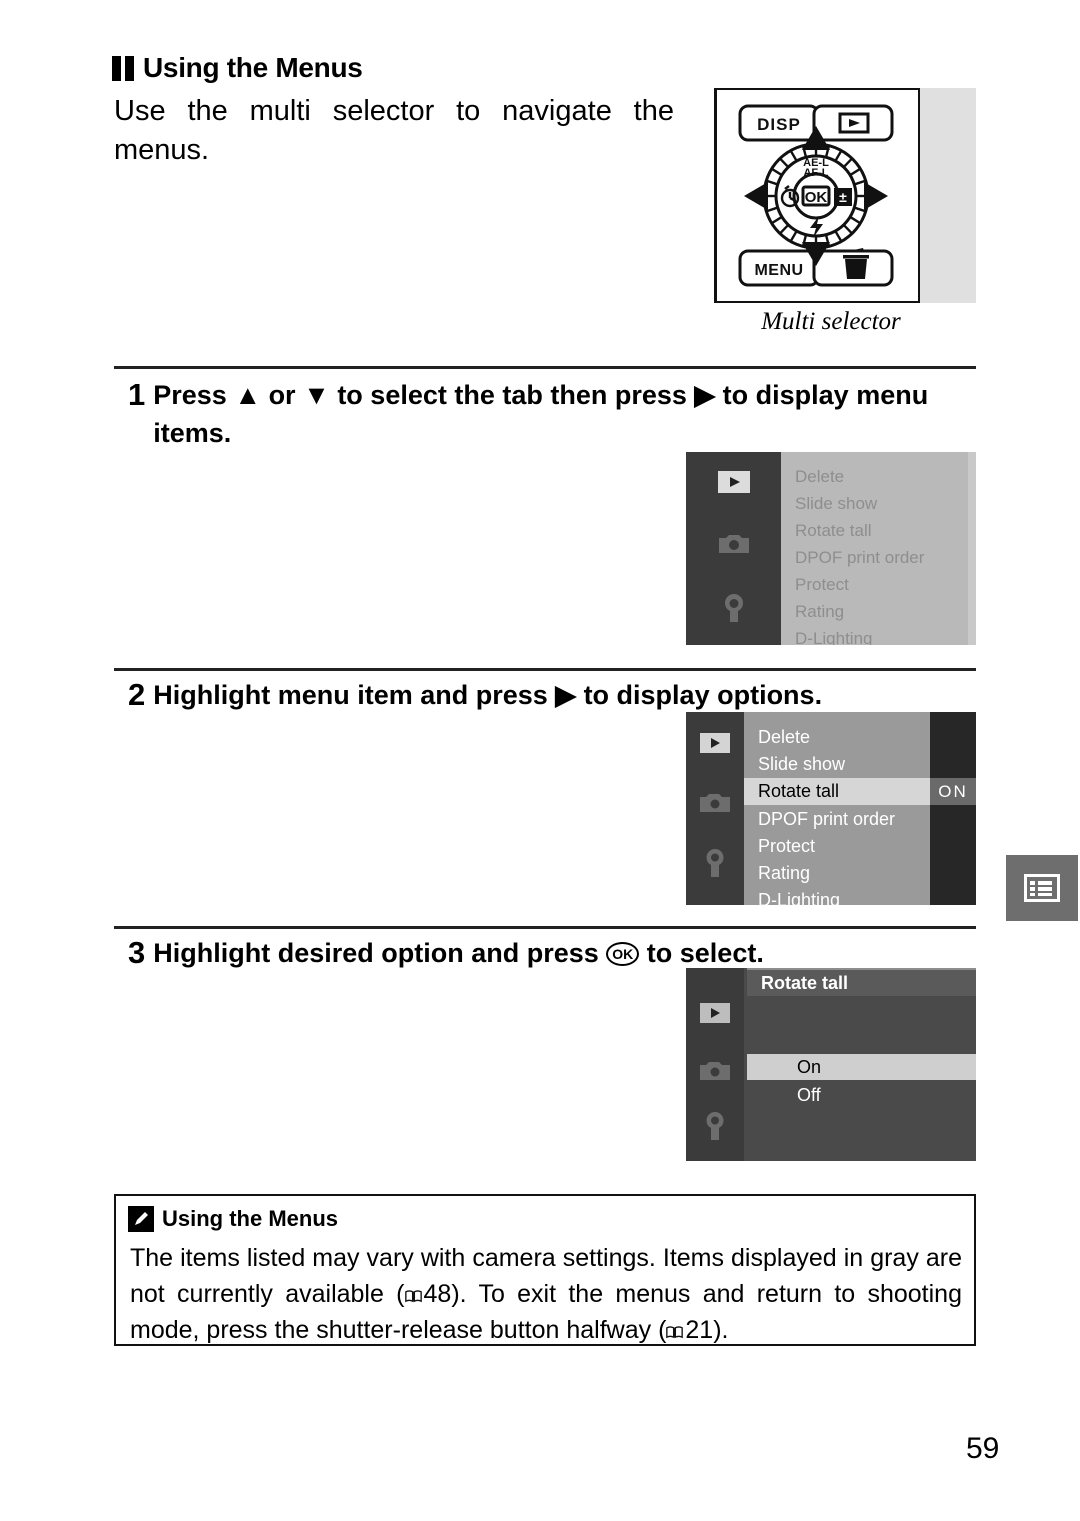 This screenshot has height=1521, width=1080. I want to click on page-number: 59, so click(983, 1448).